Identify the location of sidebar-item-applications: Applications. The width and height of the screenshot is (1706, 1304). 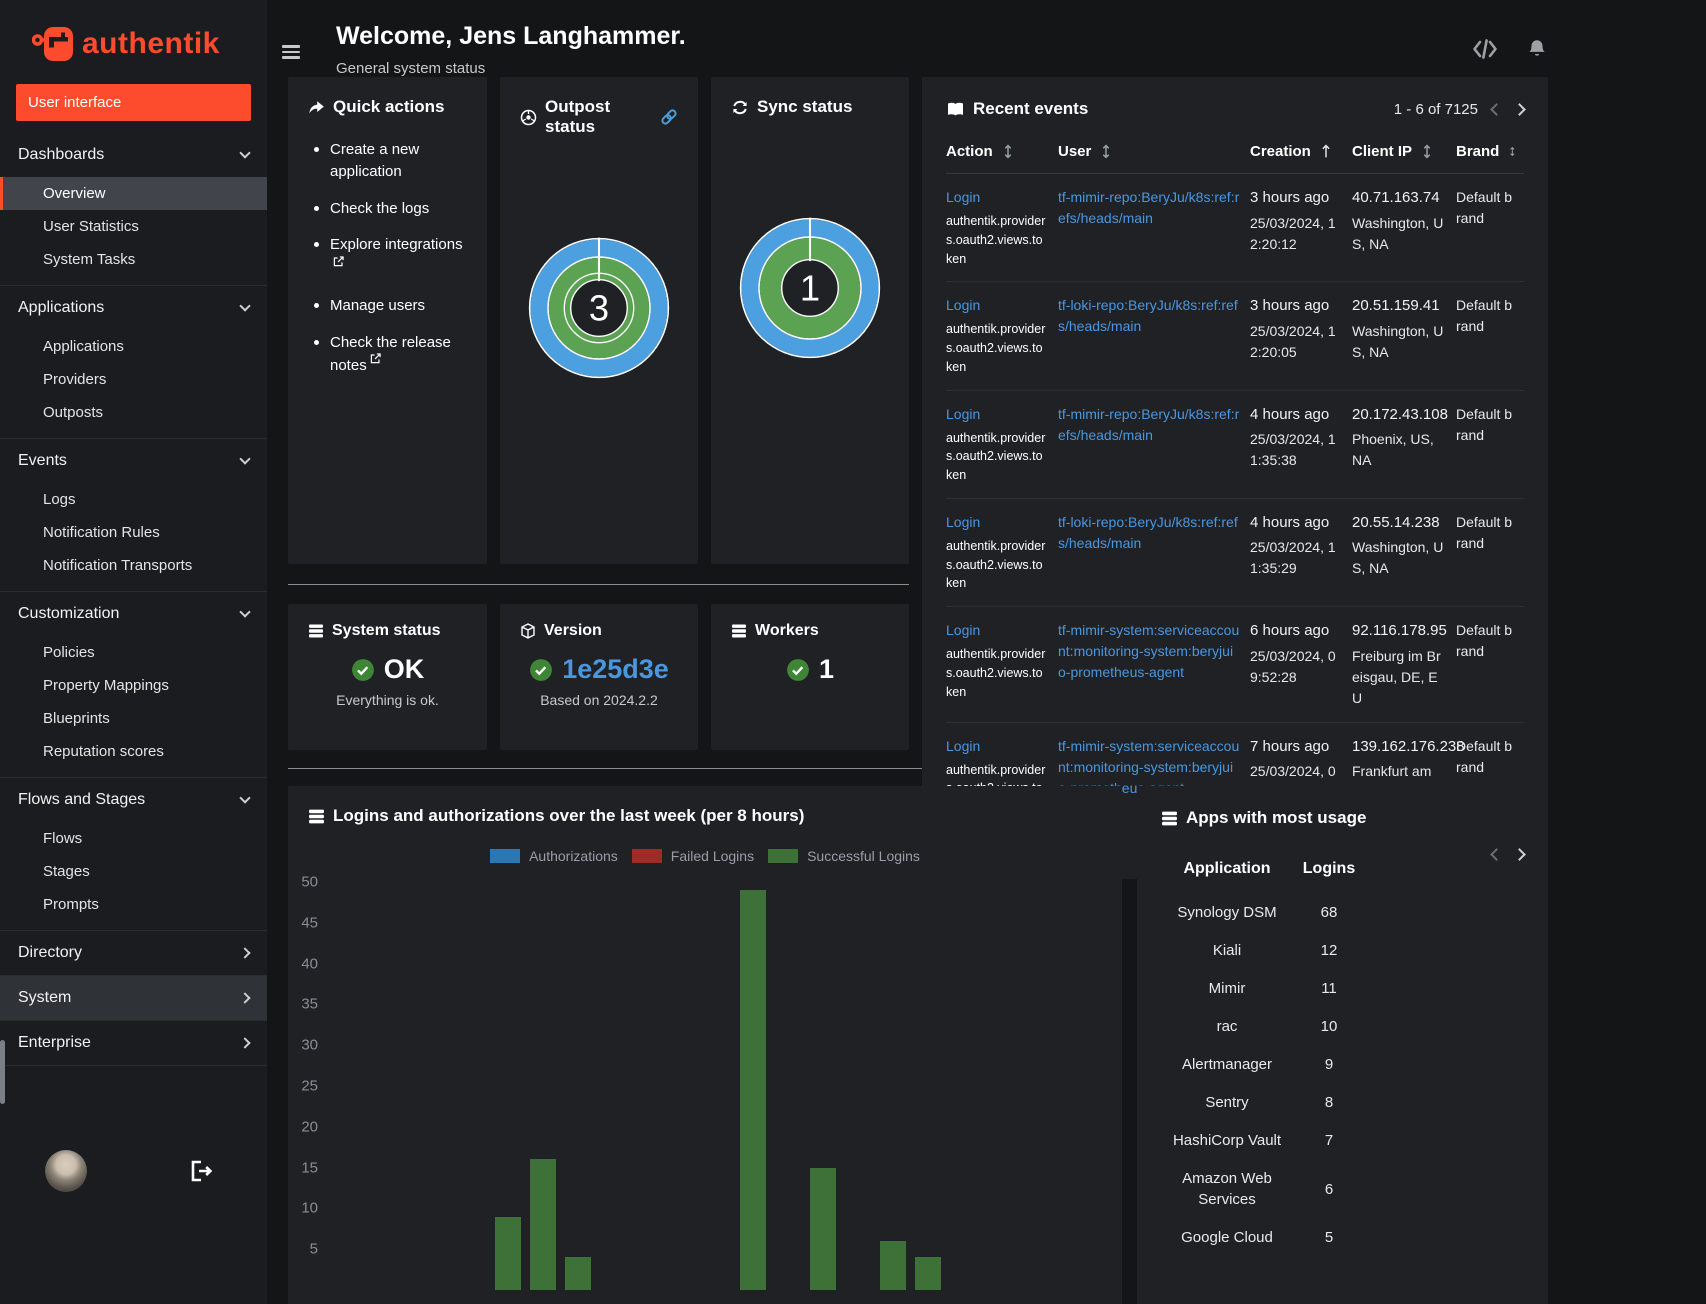
(133, 346).